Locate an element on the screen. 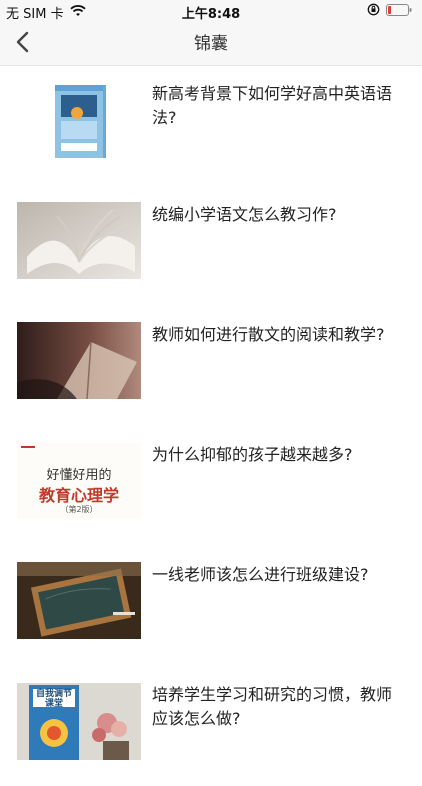  cover-title: 教育心理学 is located at coordinates (78, 495).